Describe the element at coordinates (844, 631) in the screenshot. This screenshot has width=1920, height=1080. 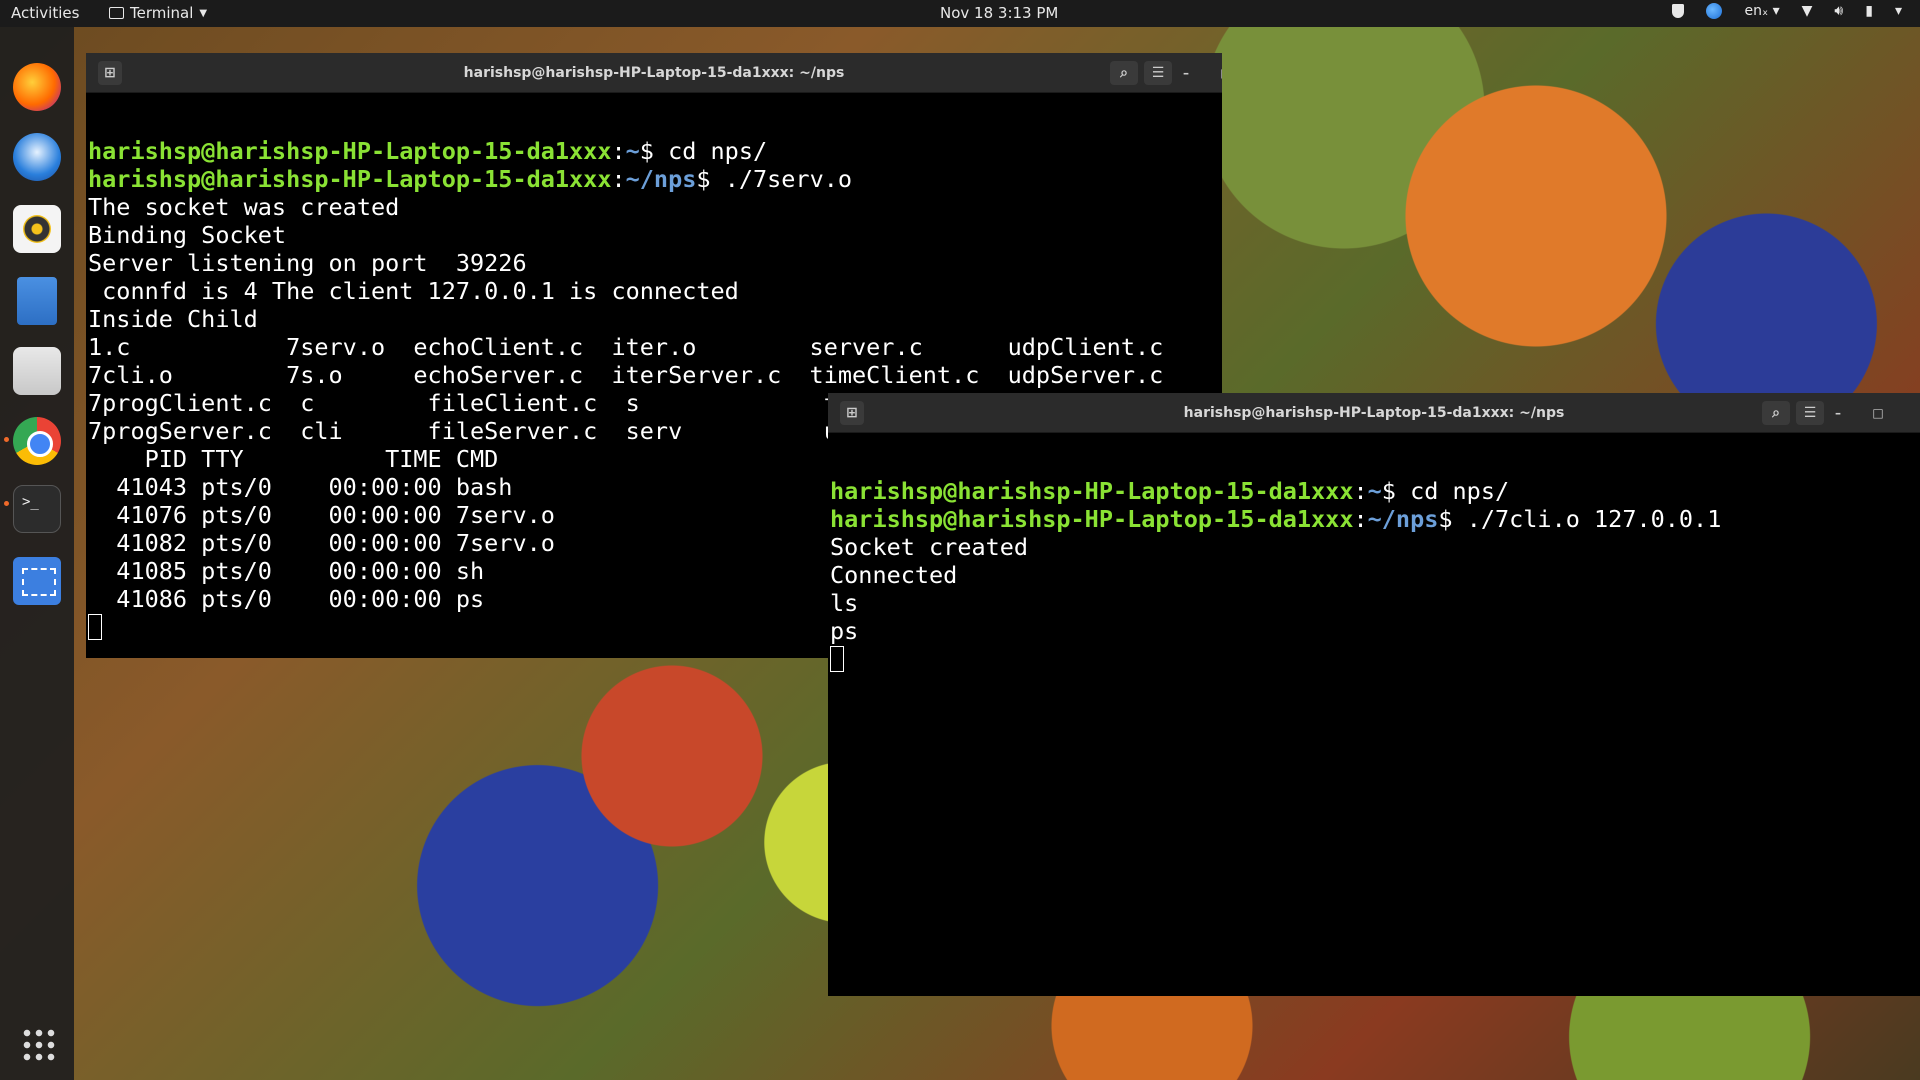
I see `output-line: ps` at that location.